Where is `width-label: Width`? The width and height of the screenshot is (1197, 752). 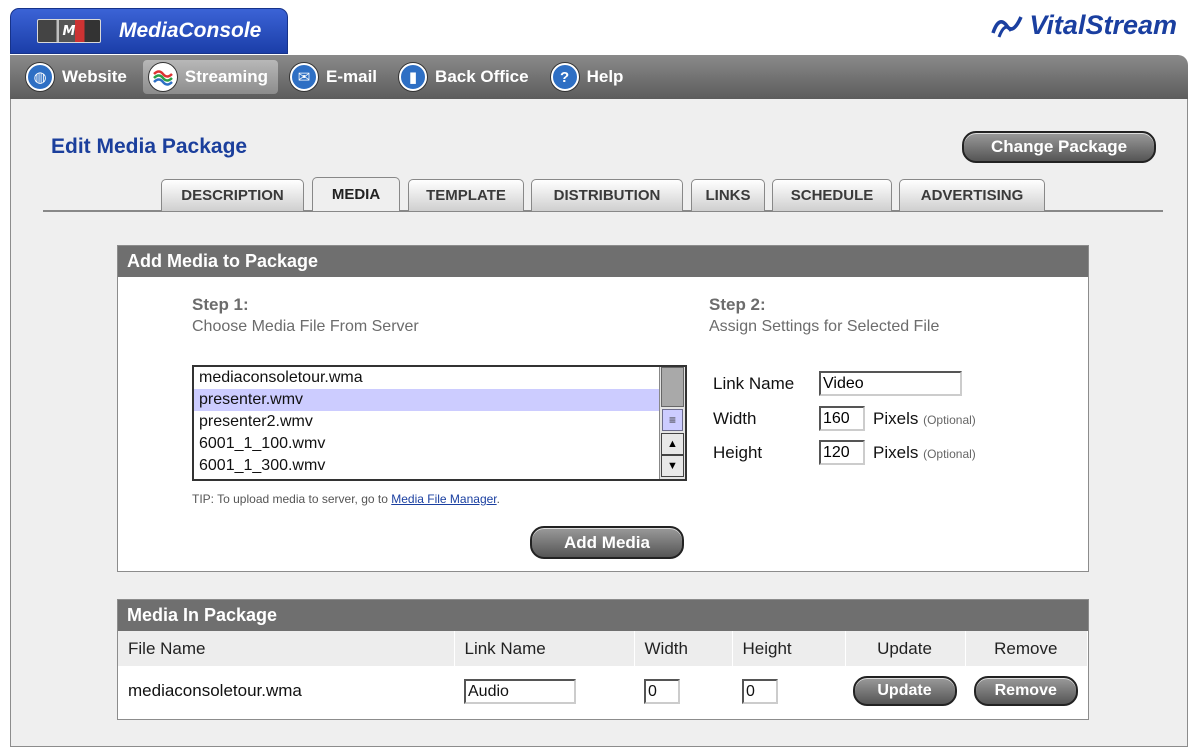 width-label: Width is located at coordinates (735, 418).